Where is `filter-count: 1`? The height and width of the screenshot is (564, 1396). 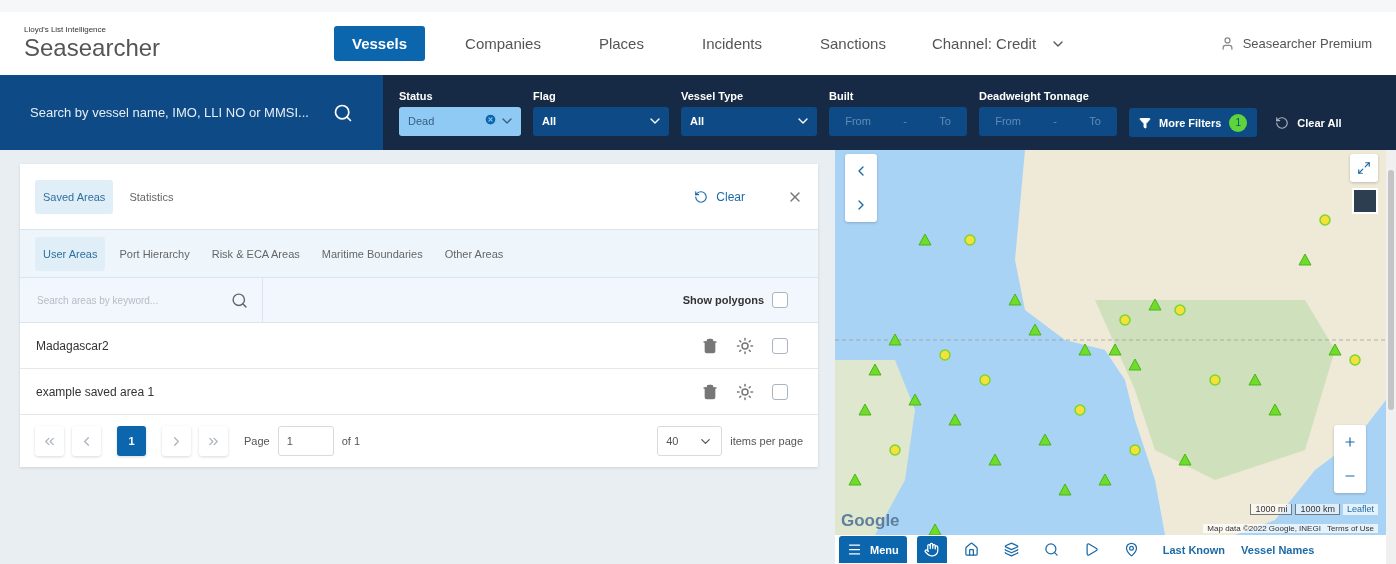 filter-count: 1 is located at coordinates (1238, 122).